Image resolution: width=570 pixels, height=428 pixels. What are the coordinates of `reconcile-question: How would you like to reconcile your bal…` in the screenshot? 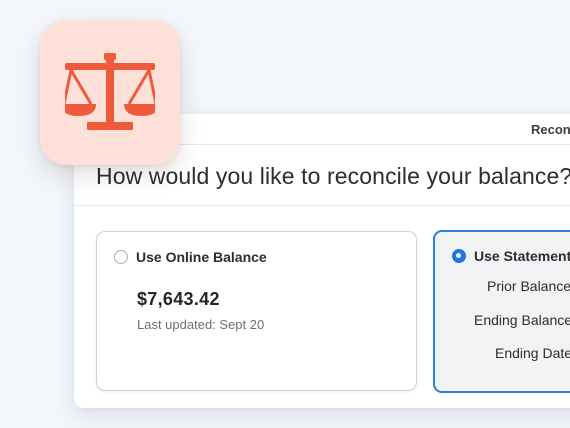 It's located at (333, 176).